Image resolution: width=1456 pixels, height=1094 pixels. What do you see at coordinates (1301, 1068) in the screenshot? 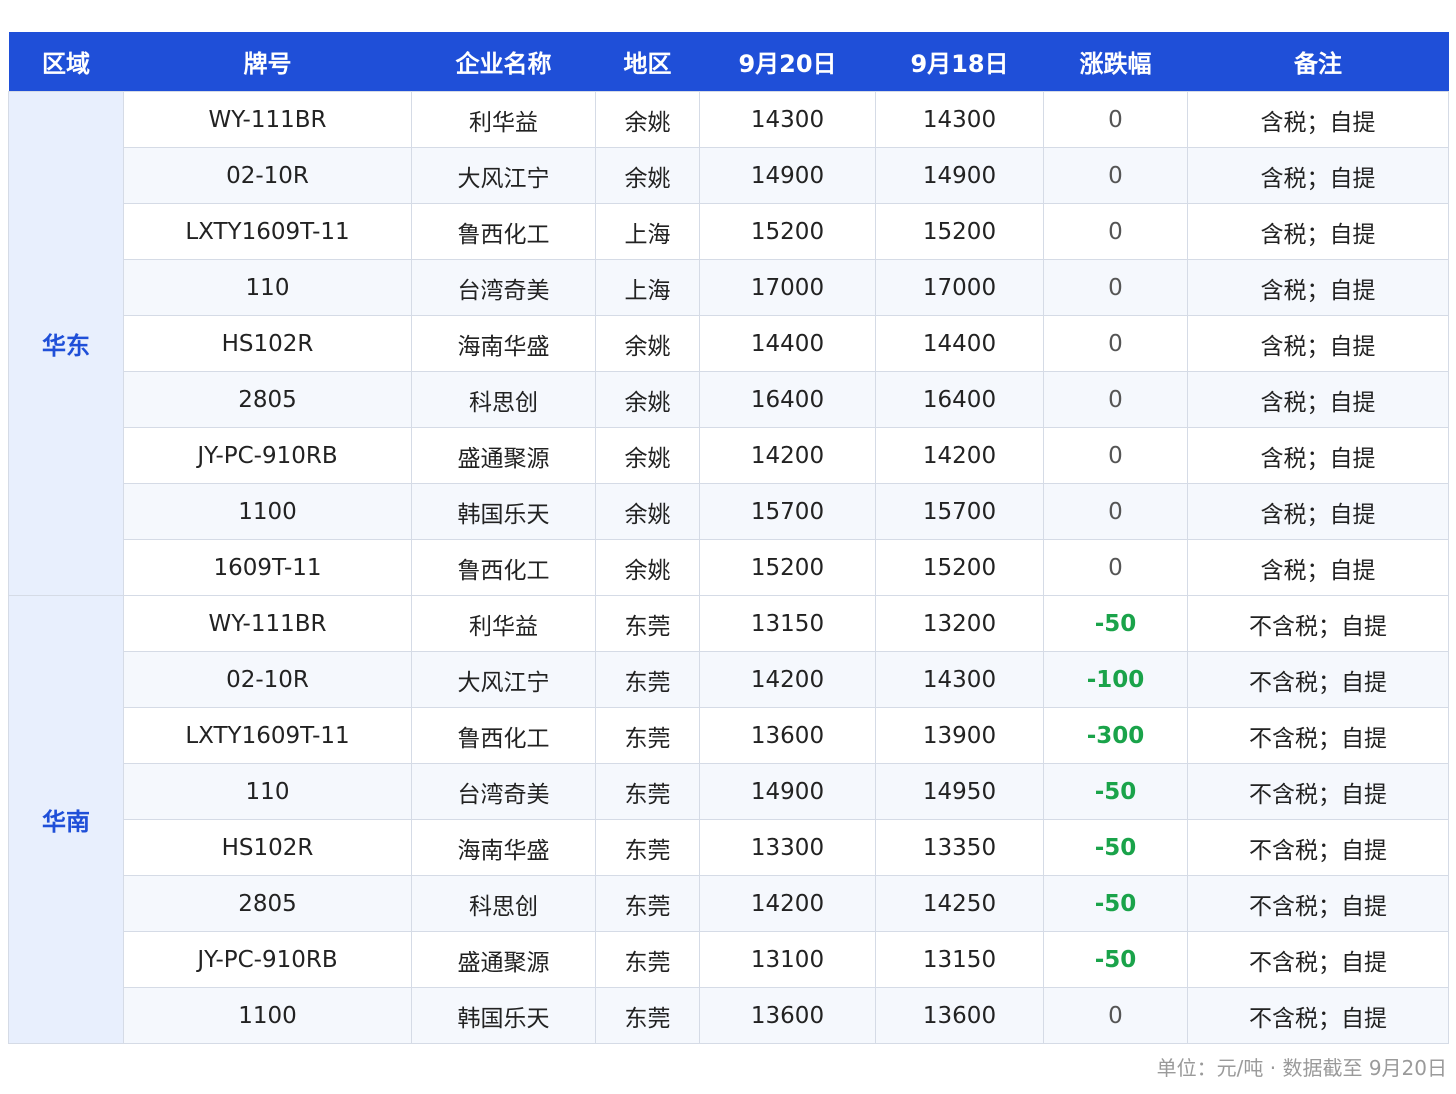
I see `footnote: 单位：元/吨 · 数据截至 9月20日` at bounding box center [1301, 1068].